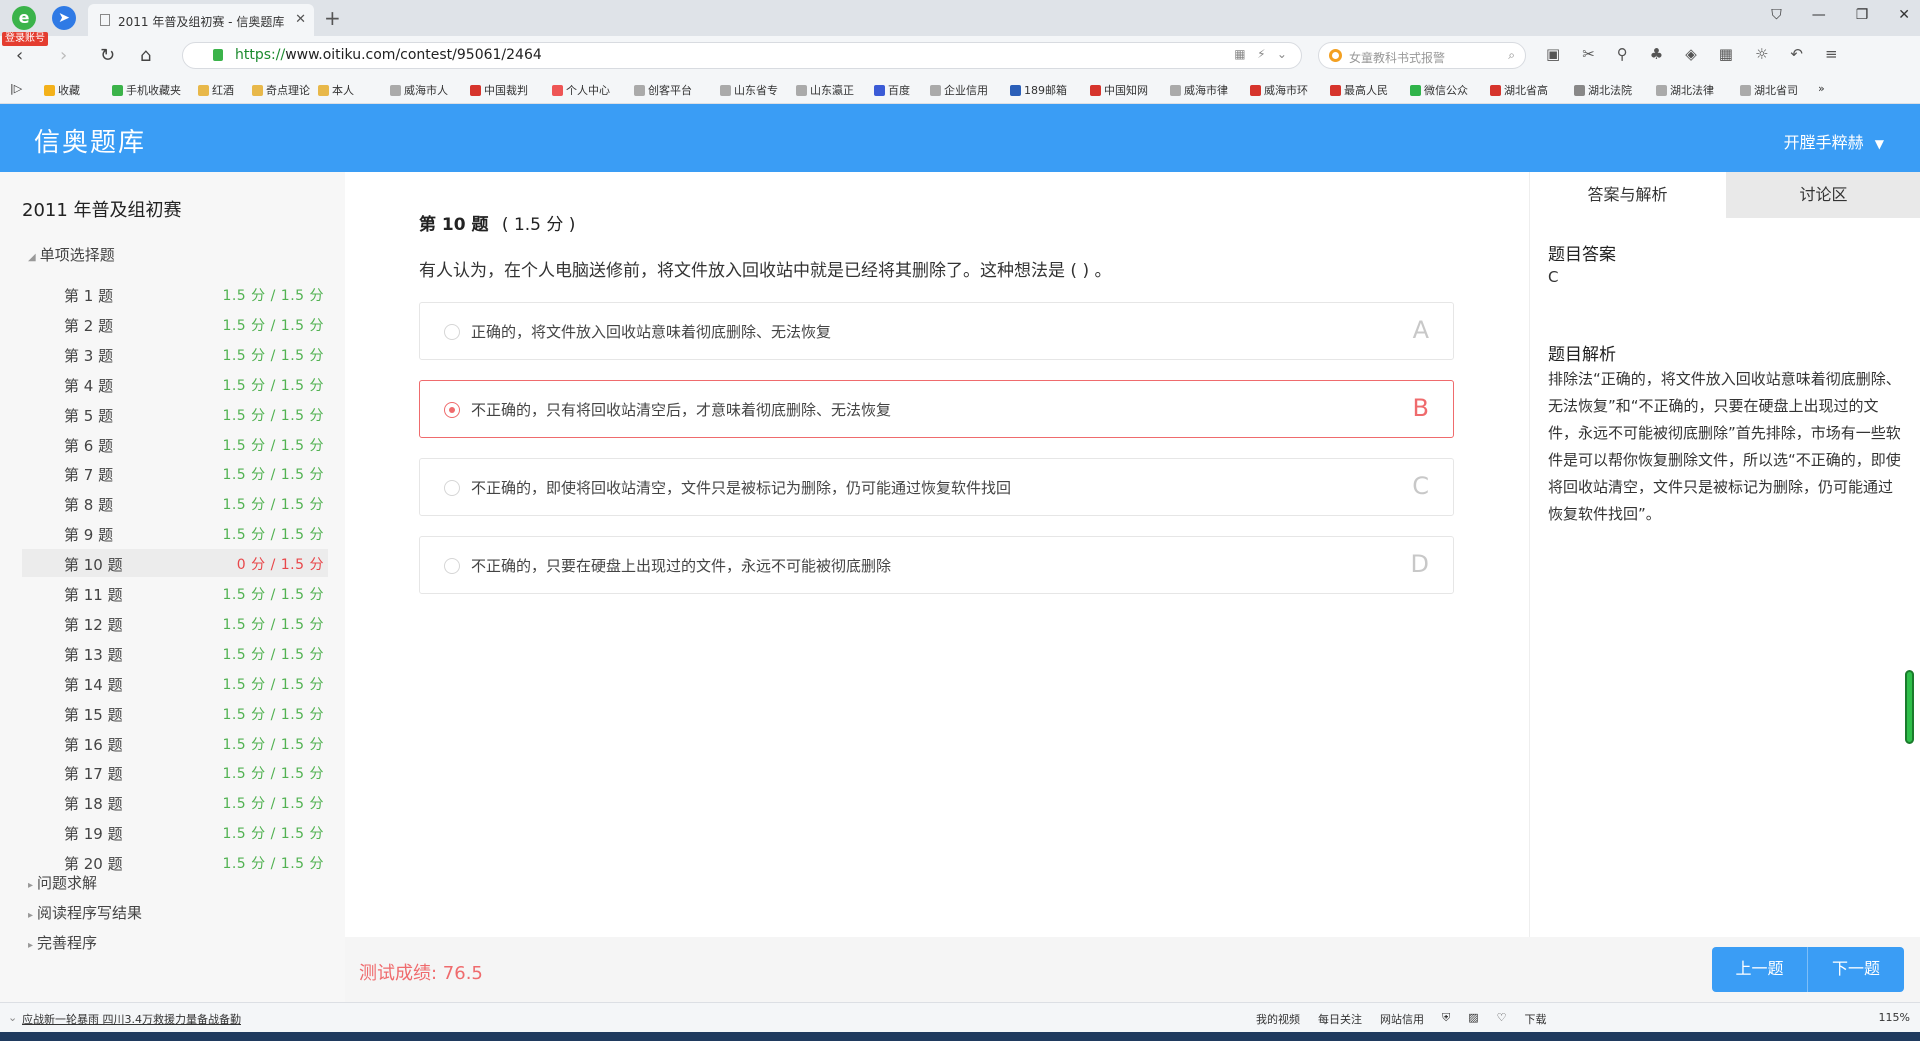 The image size is (1920, 1041). I want to click on brightness-icon: ☼, so click(1761, 54).